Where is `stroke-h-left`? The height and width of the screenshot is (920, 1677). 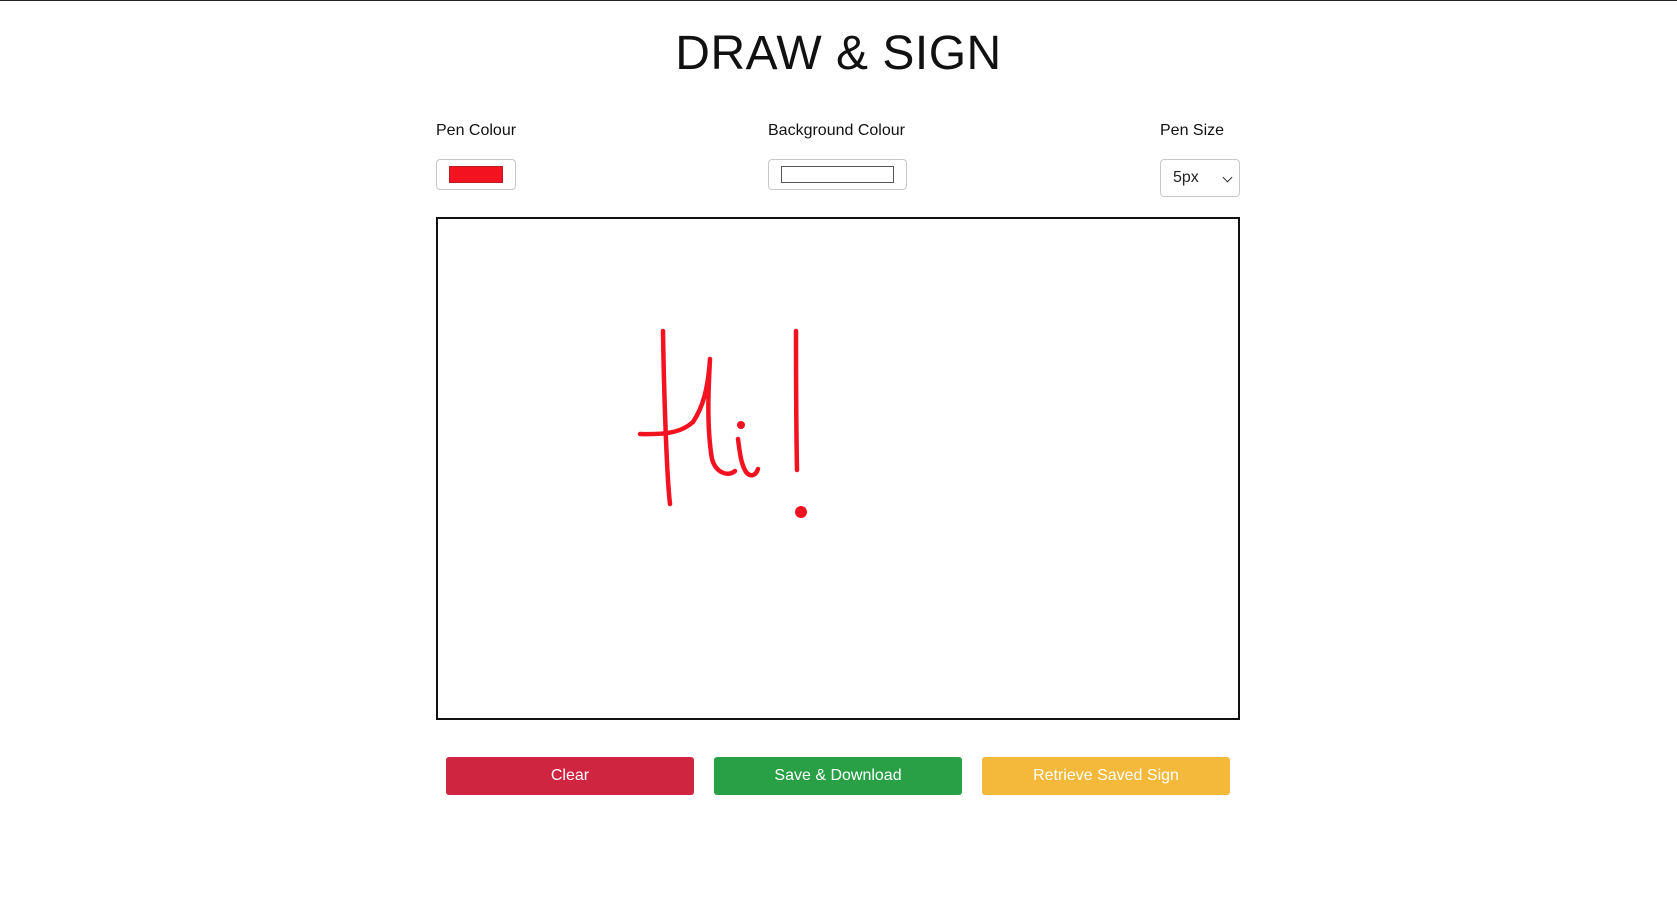 stroke-h-left is located at coordinates (666, 417).